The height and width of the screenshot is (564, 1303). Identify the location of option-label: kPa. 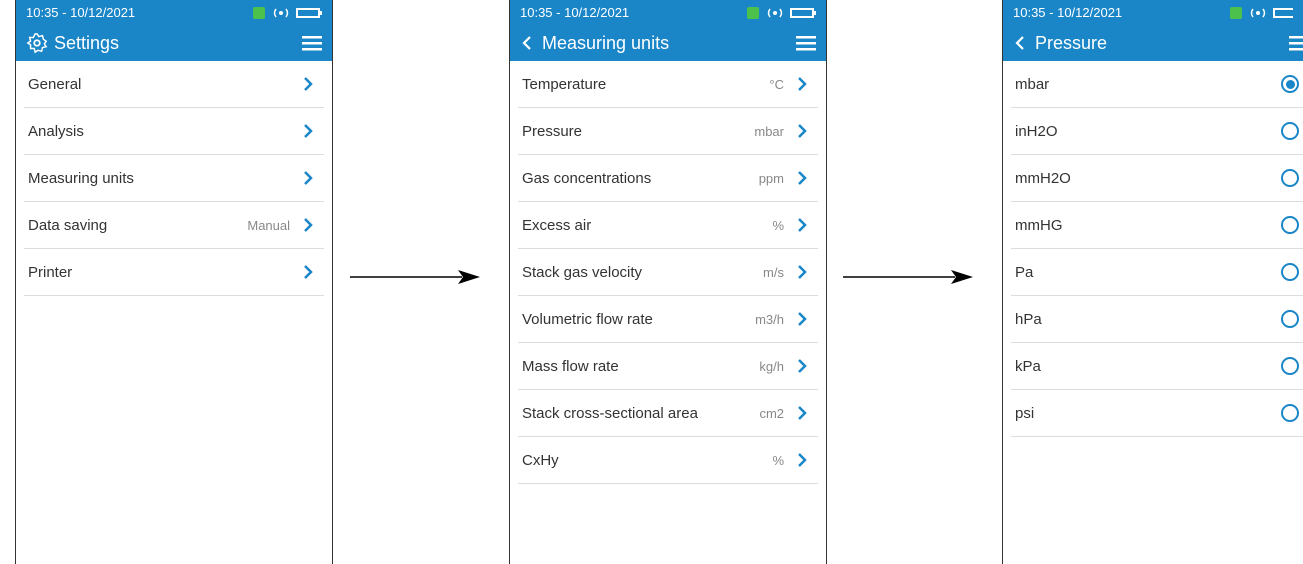
(1028, 366).